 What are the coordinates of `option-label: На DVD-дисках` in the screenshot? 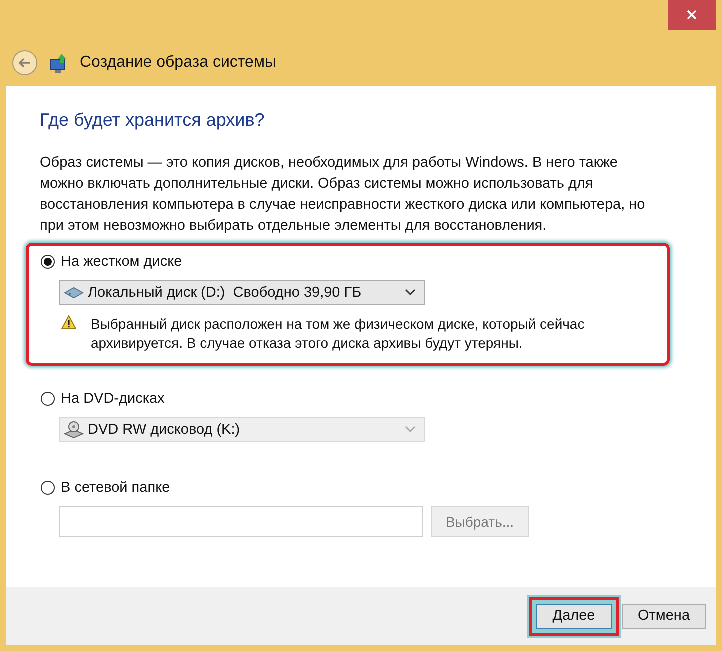 It's located at (113, 399).